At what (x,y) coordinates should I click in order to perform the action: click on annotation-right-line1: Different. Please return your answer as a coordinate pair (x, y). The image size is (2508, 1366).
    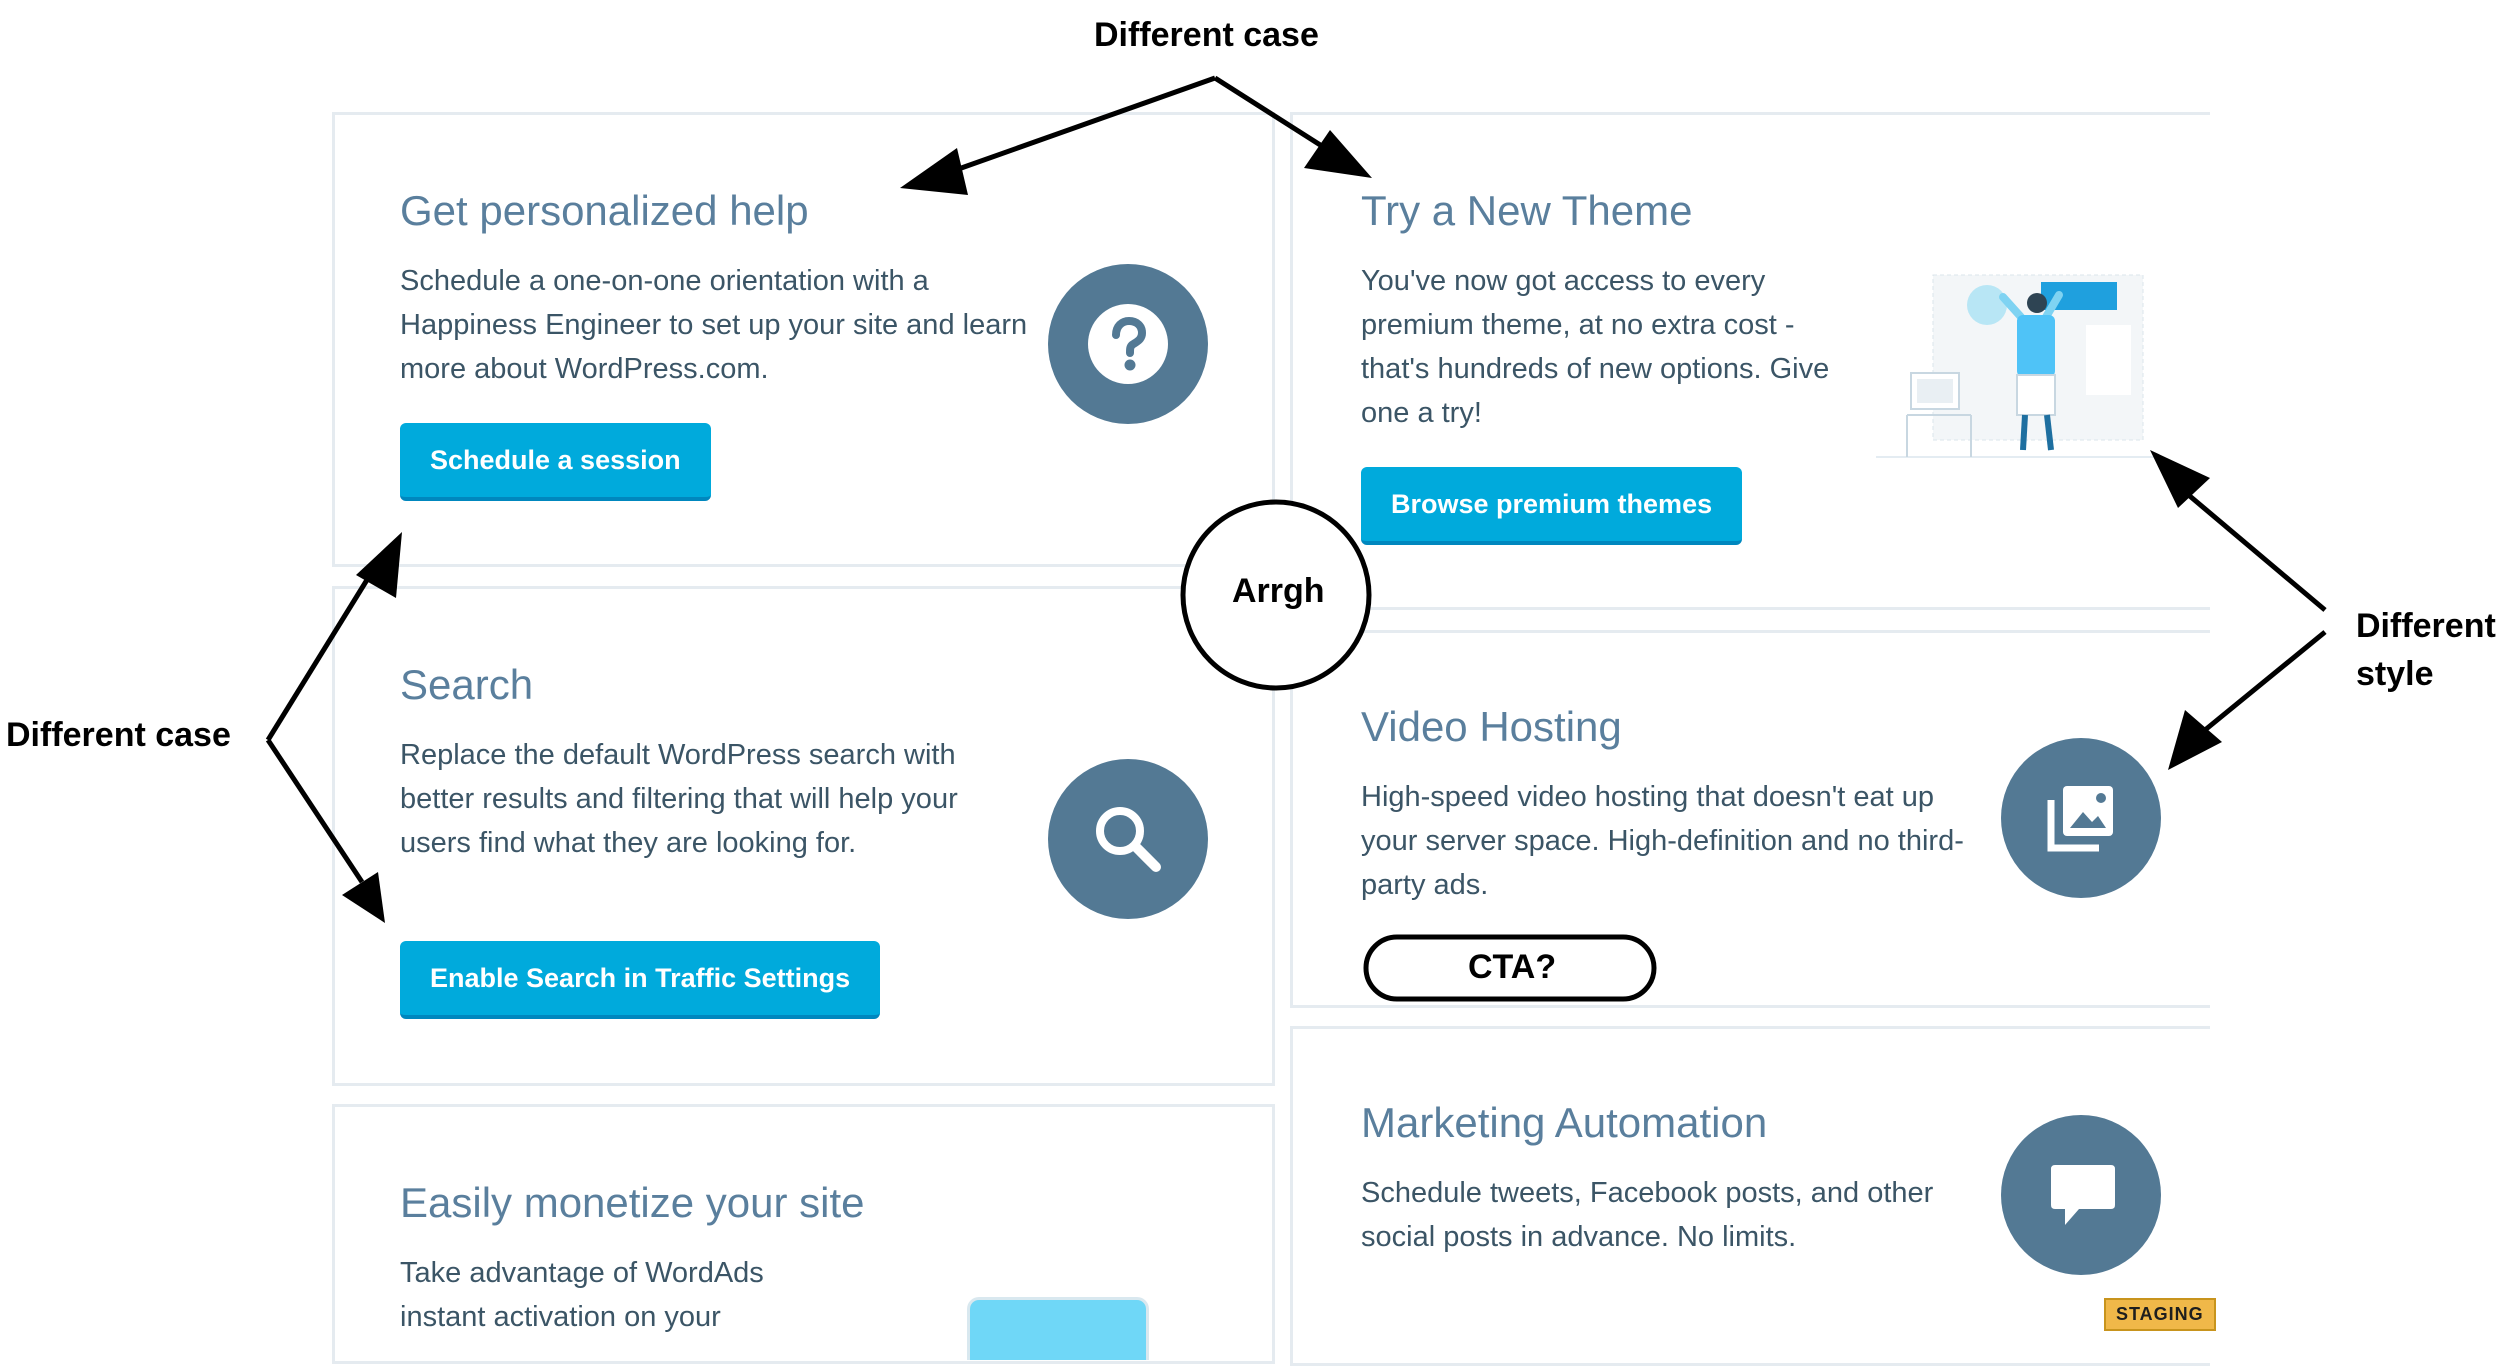
    Looking at the image, I should click on (2426, 626).